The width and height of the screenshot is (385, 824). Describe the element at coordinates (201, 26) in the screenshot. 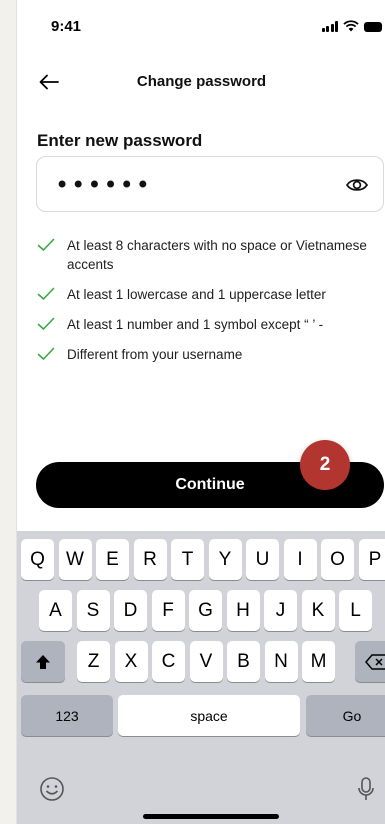

I see `status-bar: 9:41` at that location.